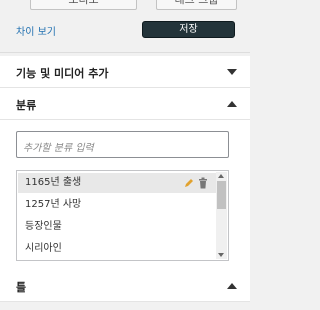  I want to click on scrollbar, so click(221, 215).